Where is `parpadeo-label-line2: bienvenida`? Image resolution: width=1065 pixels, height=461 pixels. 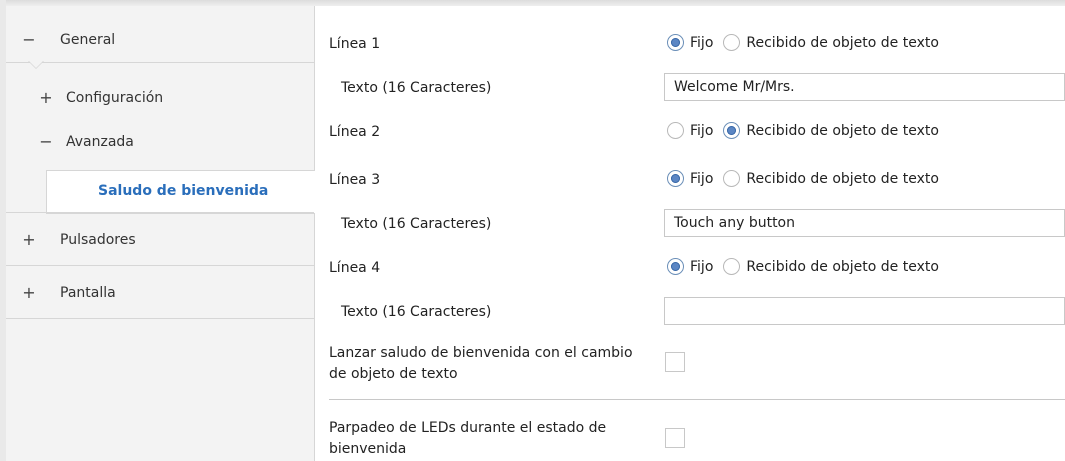 parpadeo-label-line2: bienvenida is located at coordinates (368, 449).